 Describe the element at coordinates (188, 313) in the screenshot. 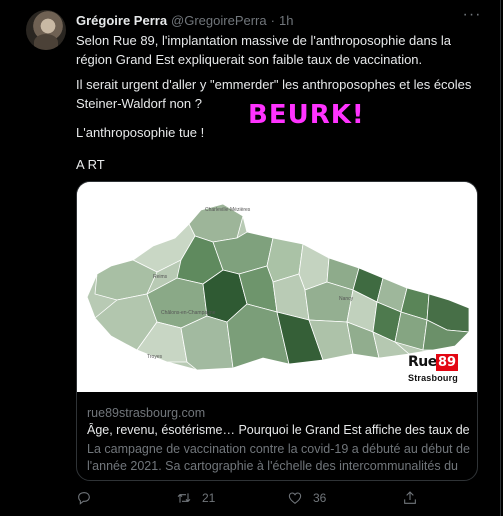

I see `map-label-chalons: Châlons-en-Champagne` at that location.